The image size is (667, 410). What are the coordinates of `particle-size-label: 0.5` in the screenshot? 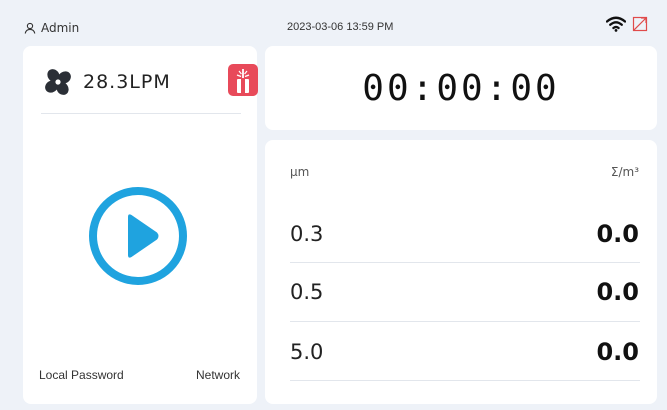 It's located at (307, 292).